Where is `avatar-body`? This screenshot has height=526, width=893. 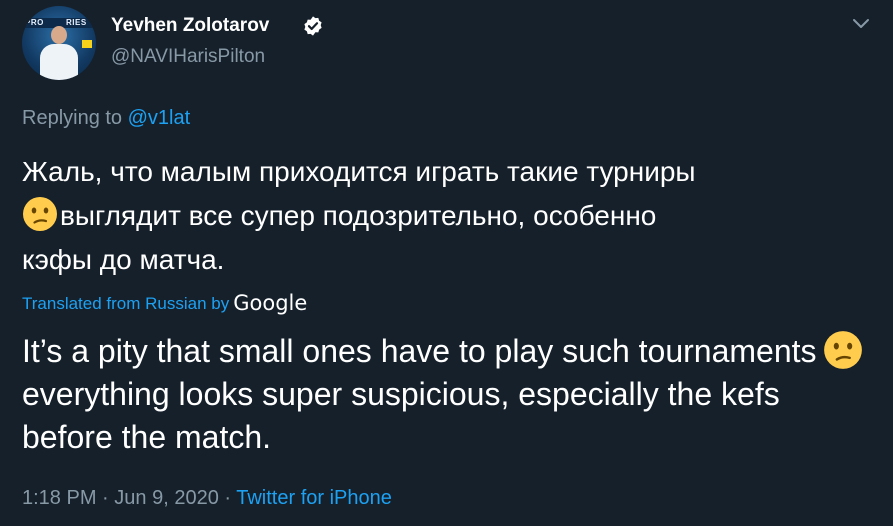
avatar-body is located at coordinates (59, 62).